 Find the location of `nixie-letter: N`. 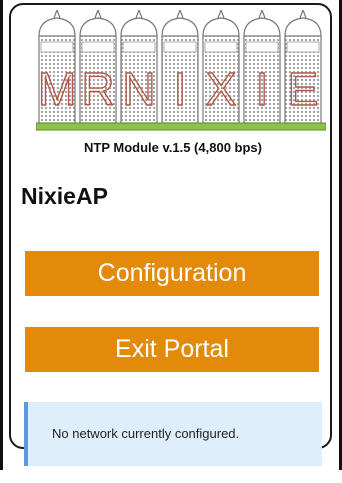

nixie-letter: N is located at coordinates (138, 89).